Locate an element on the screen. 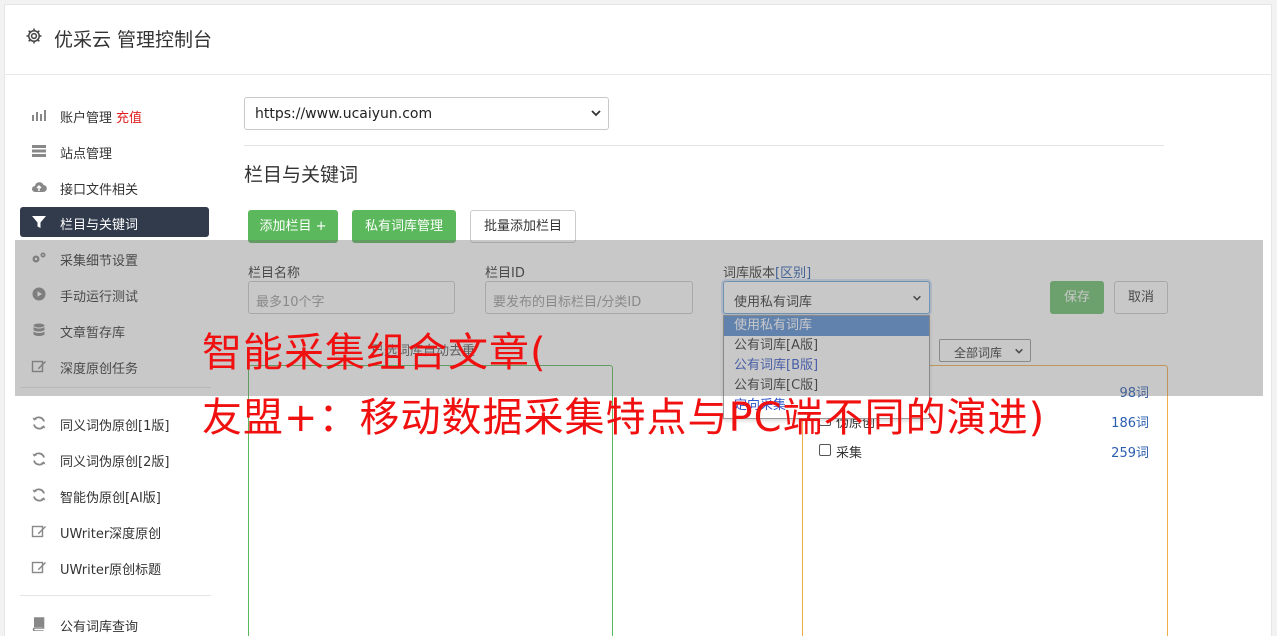  add-column-button: 添加栏目 + is located at coordinates (293, 226).